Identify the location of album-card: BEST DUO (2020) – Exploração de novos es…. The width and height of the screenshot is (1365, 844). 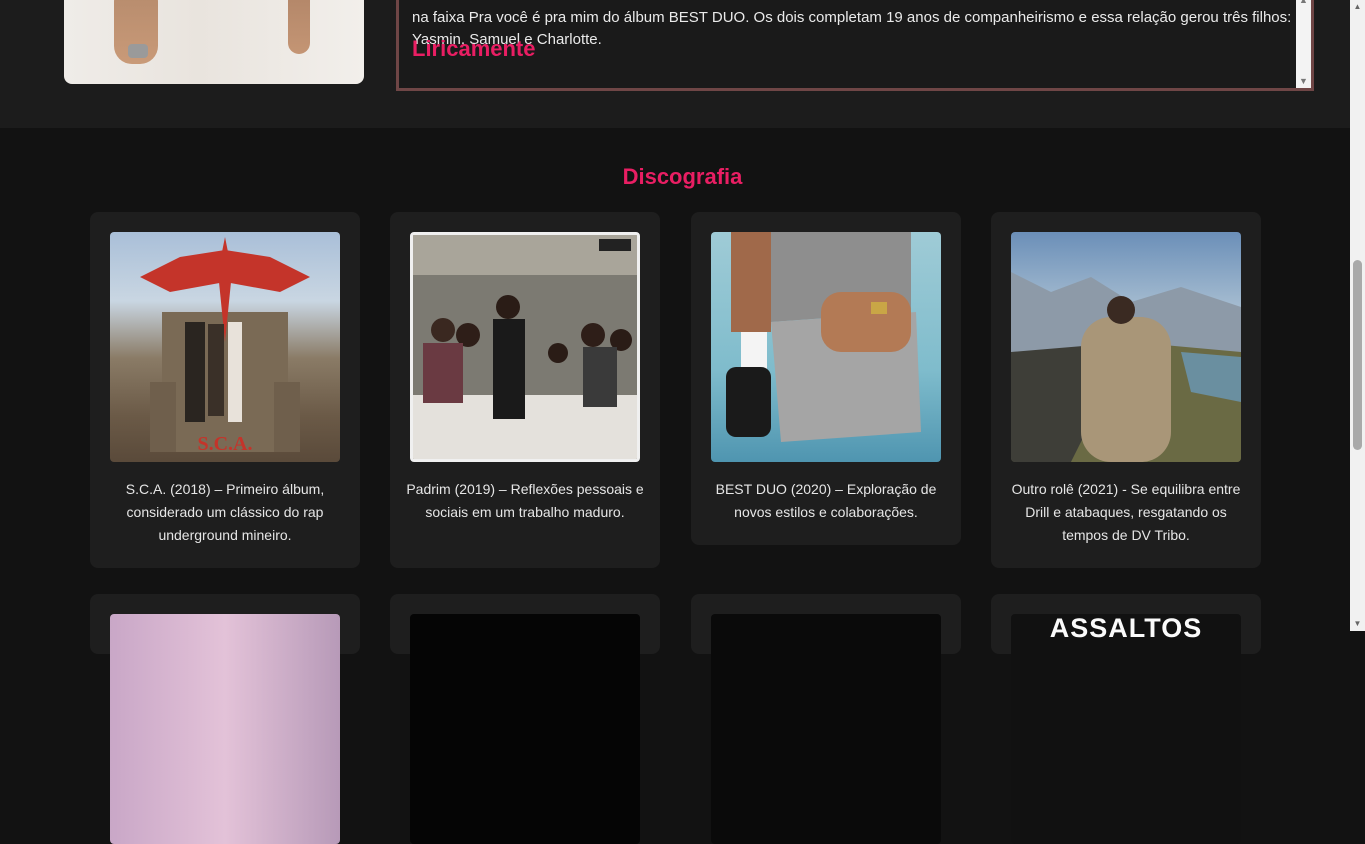
(826, 378).